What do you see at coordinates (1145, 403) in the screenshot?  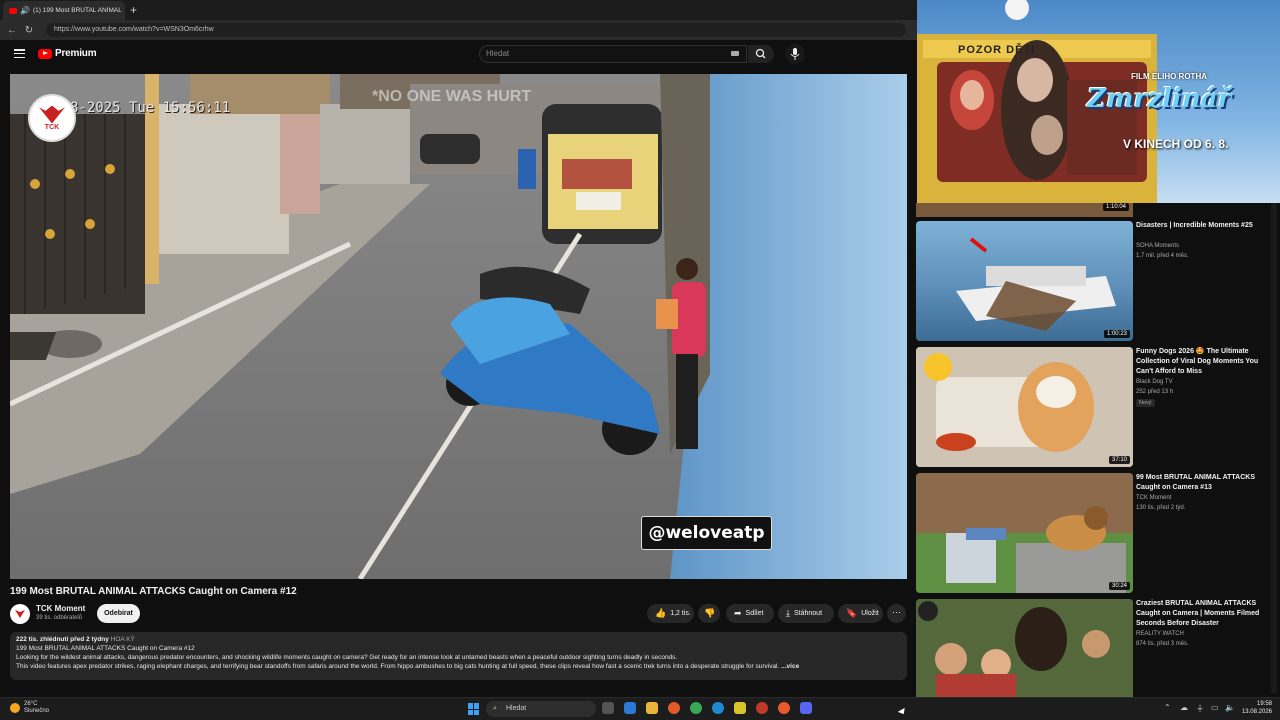 I see `new-badge: Nový` at bounding box center [1145, 403].